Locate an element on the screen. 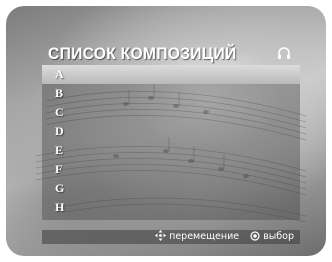 The width and height of the screenshot is (332, 262). track-label: E is located at coordinates (59, 150).